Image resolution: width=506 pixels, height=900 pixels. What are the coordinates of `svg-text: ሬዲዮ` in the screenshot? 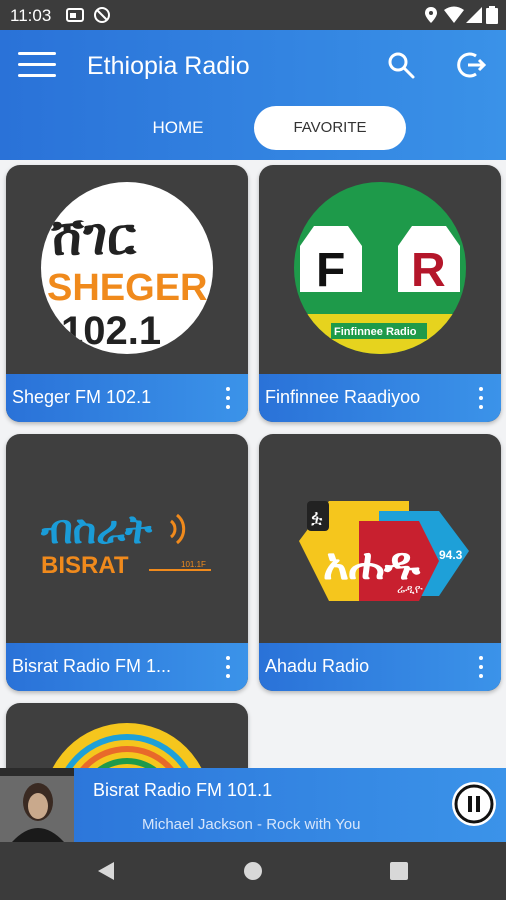 It's located at (410, 589).